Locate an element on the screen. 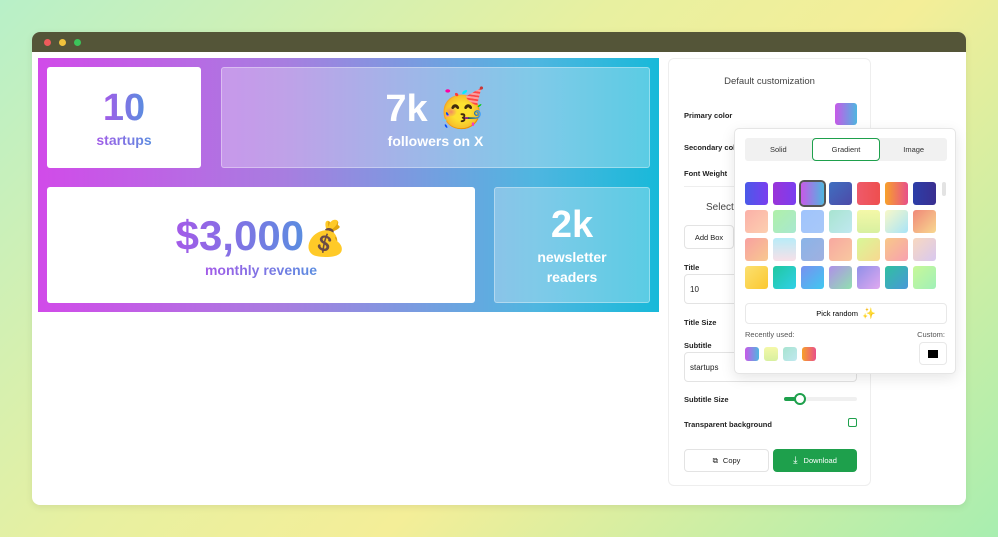 This screenshot has height=537, width=998. tab-gradient: Gradient is located at coordinates (846, 149).